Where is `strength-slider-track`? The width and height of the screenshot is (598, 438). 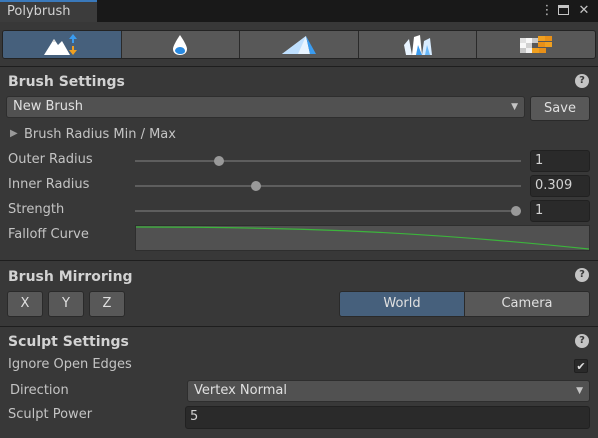
strength-slider-track is located at coordinates (328, 211).